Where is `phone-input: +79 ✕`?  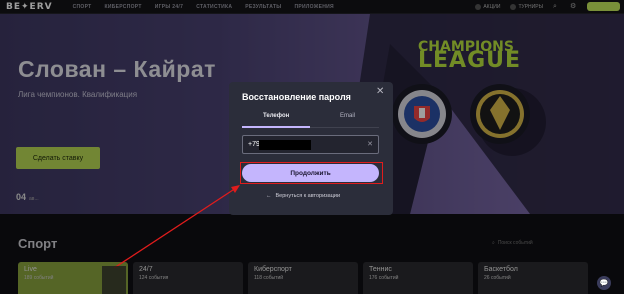 phone-input: +79 ✕ is located at coordinates (310, 144).